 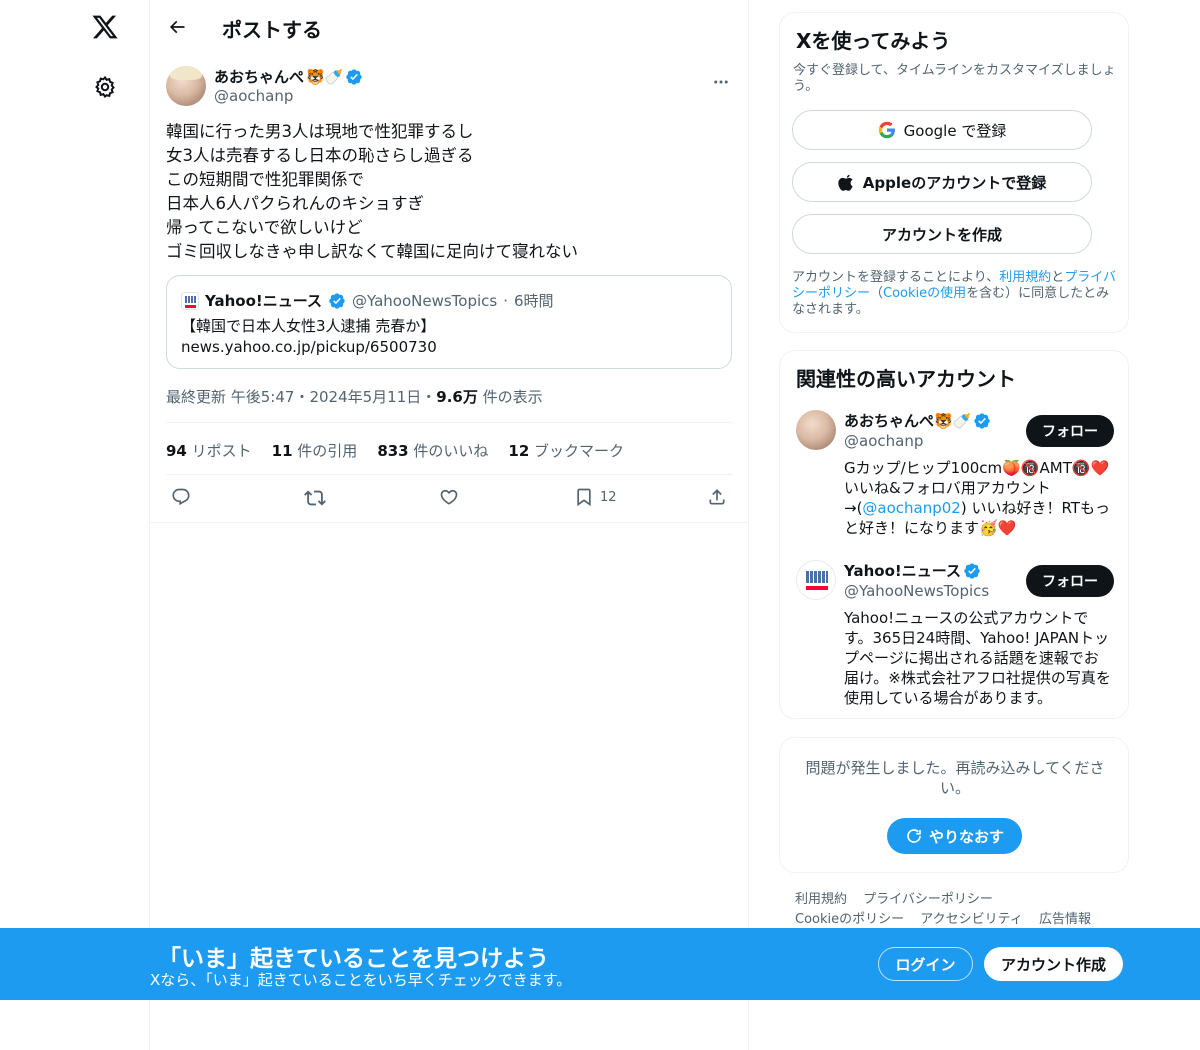 What do you see at coordinates (177, 27) in the screenshot?
I see `arrow-left-icon` at bounding box center [177, 27].